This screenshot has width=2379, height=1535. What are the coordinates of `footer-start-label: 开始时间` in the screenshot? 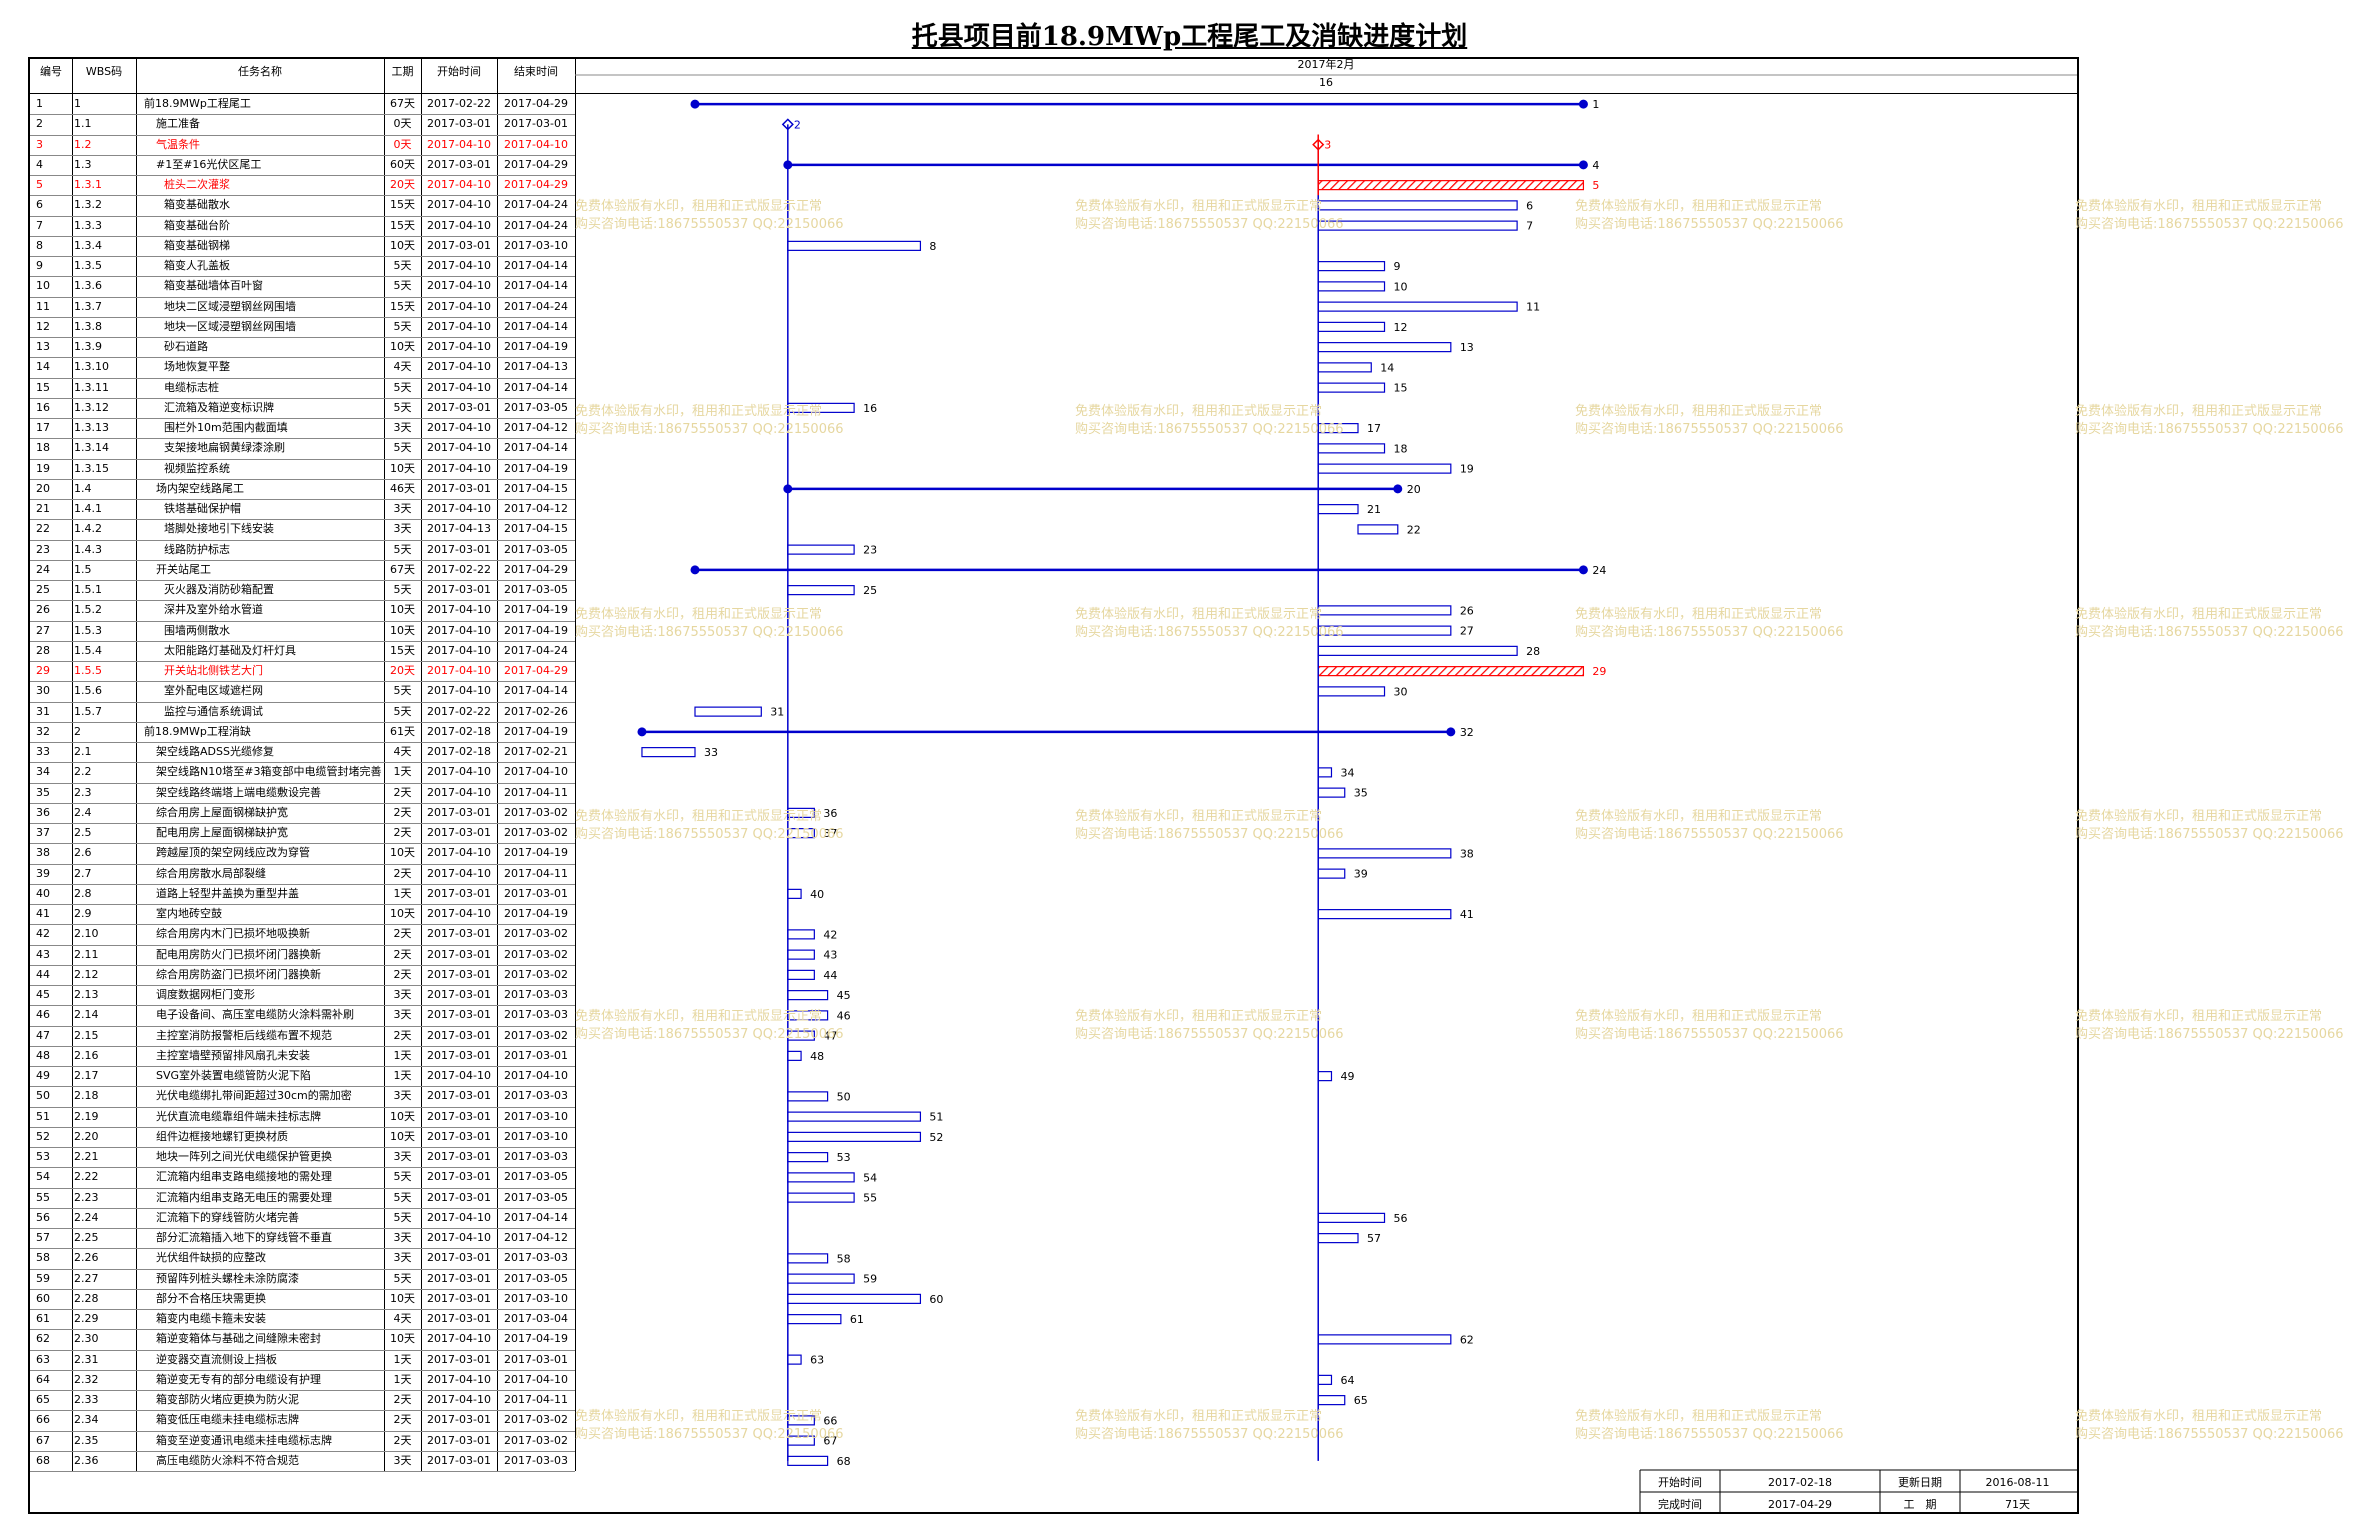 It's located at (1680, 1482).